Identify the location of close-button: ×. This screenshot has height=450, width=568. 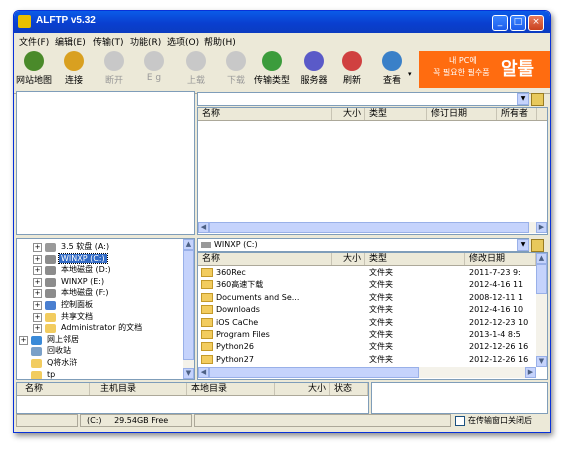
(536, 23).